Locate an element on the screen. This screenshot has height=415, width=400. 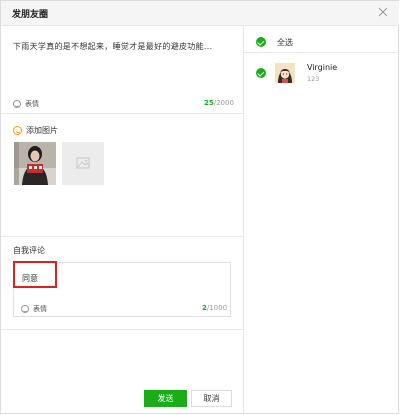
smiley-orange-icon is located at coordinates (17, 130).